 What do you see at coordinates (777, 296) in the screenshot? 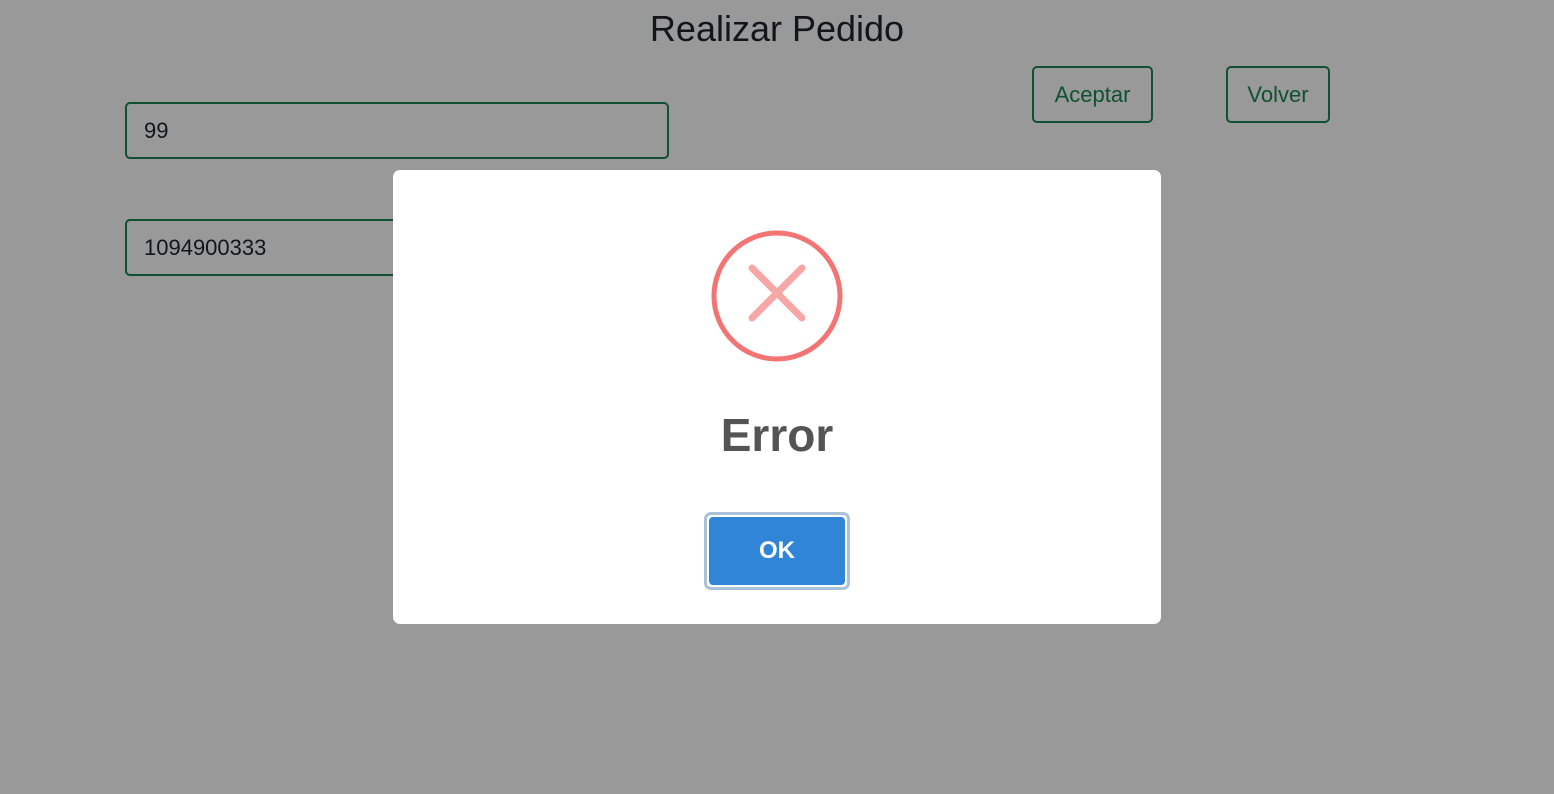
I see `error-x-icon` at bounding box center [777, 296].